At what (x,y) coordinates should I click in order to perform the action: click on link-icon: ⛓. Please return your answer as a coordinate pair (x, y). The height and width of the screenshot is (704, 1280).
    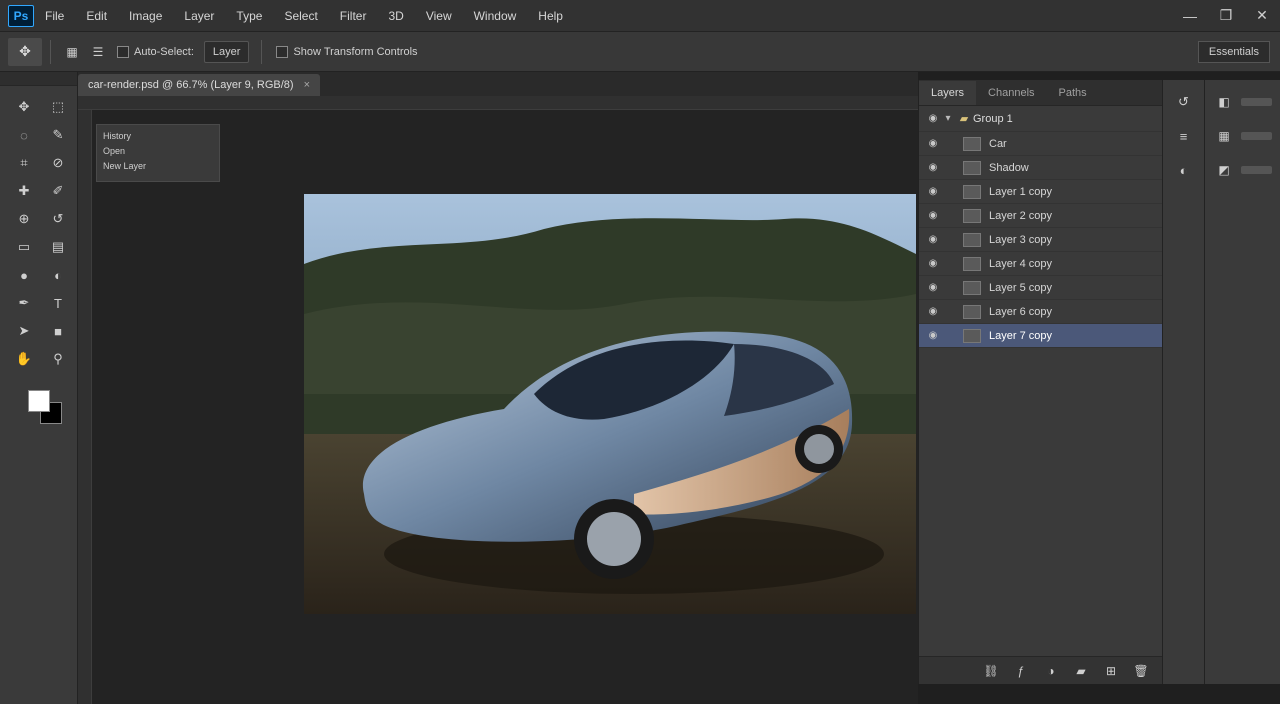
    Looking at the image, I should click on (991, 671).